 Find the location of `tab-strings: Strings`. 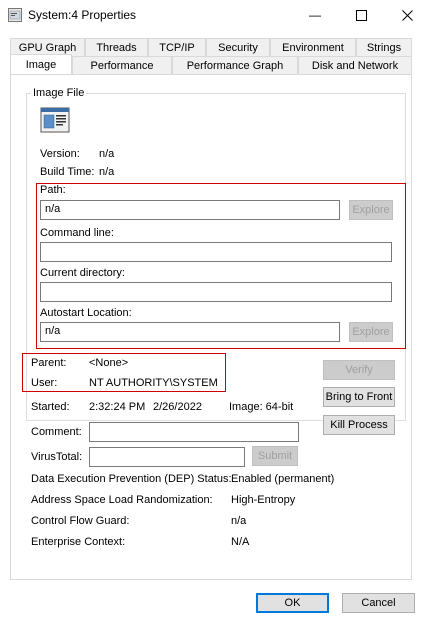

tab-strings: Strings is located at coordinates (384, 47).